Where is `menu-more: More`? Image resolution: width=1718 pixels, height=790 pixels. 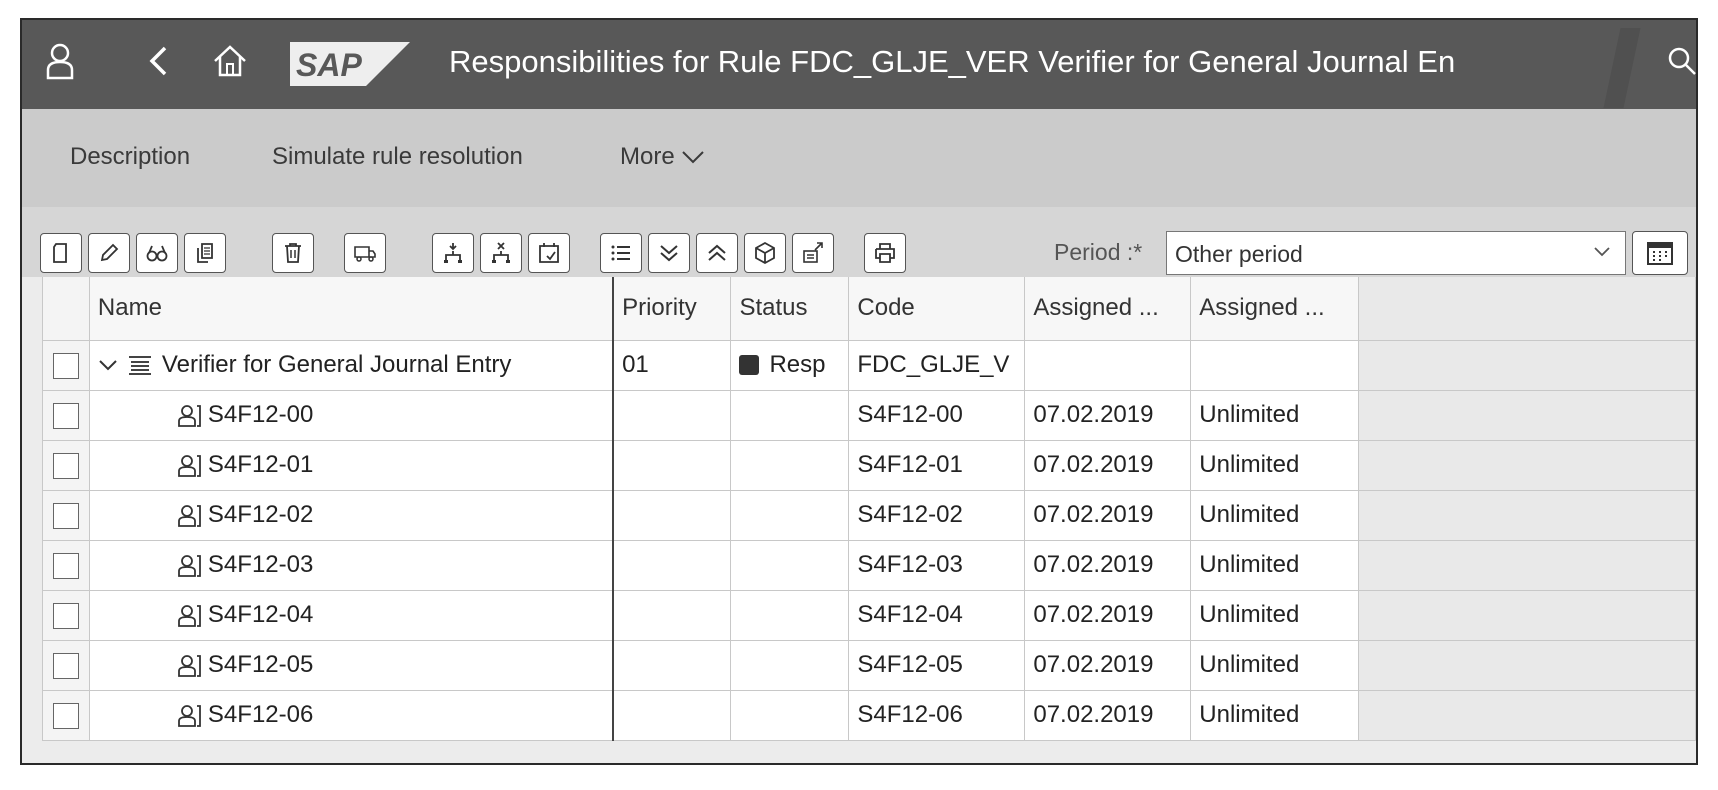 menu-more: More is located at coordinates (662, 157).